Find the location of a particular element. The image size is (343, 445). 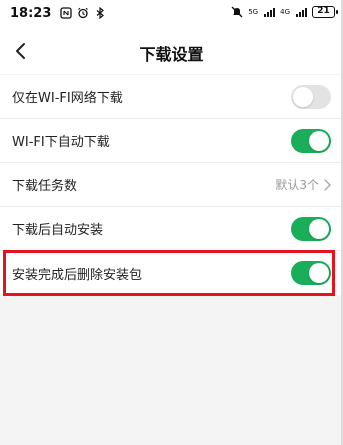

network-4g-label: 4G is located at coordinates (285, 11).